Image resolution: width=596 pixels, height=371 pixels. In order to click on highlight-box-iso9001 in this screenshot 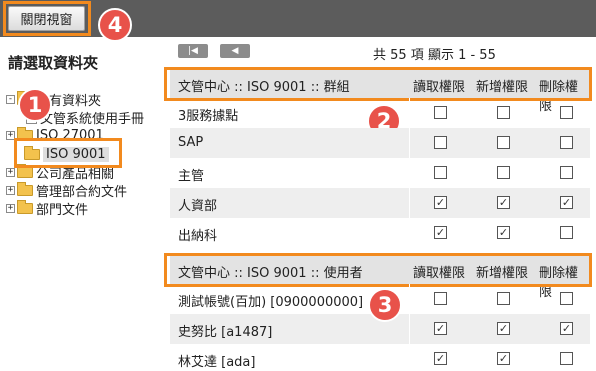, I will do `click(68, 153)`.